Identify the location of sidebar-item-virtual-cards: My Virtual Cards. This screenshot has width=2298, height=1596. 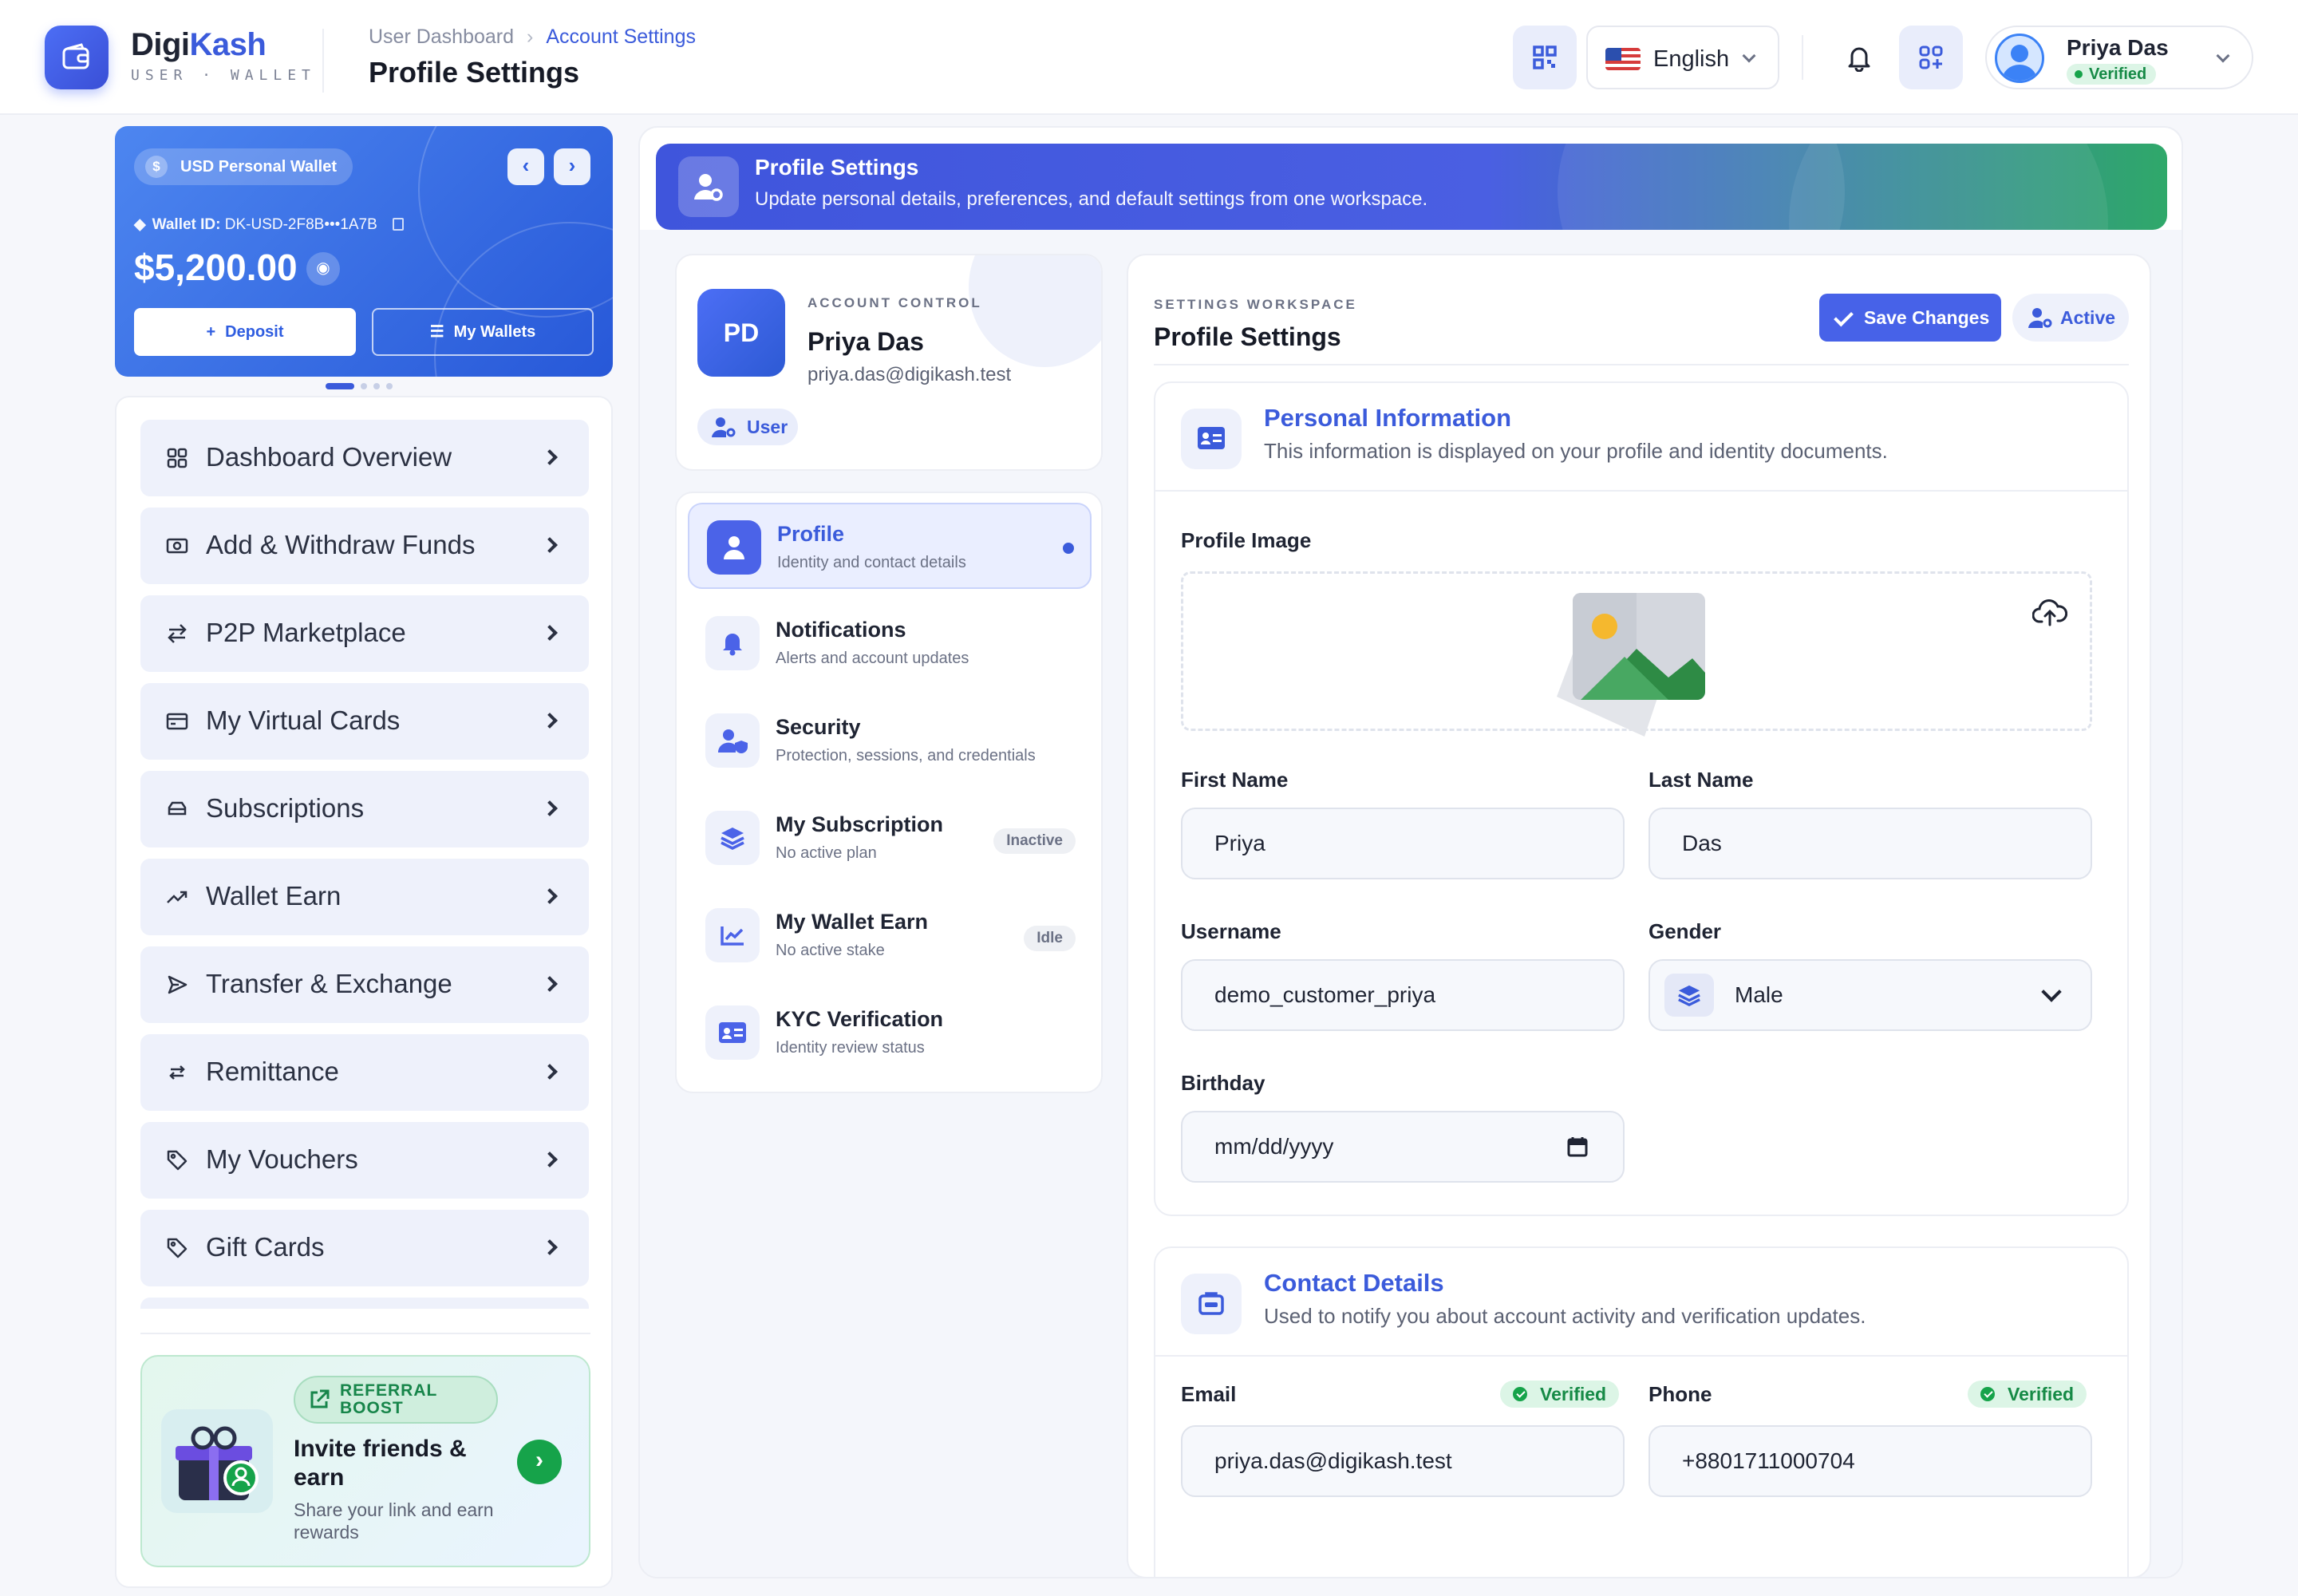
(365, 721).